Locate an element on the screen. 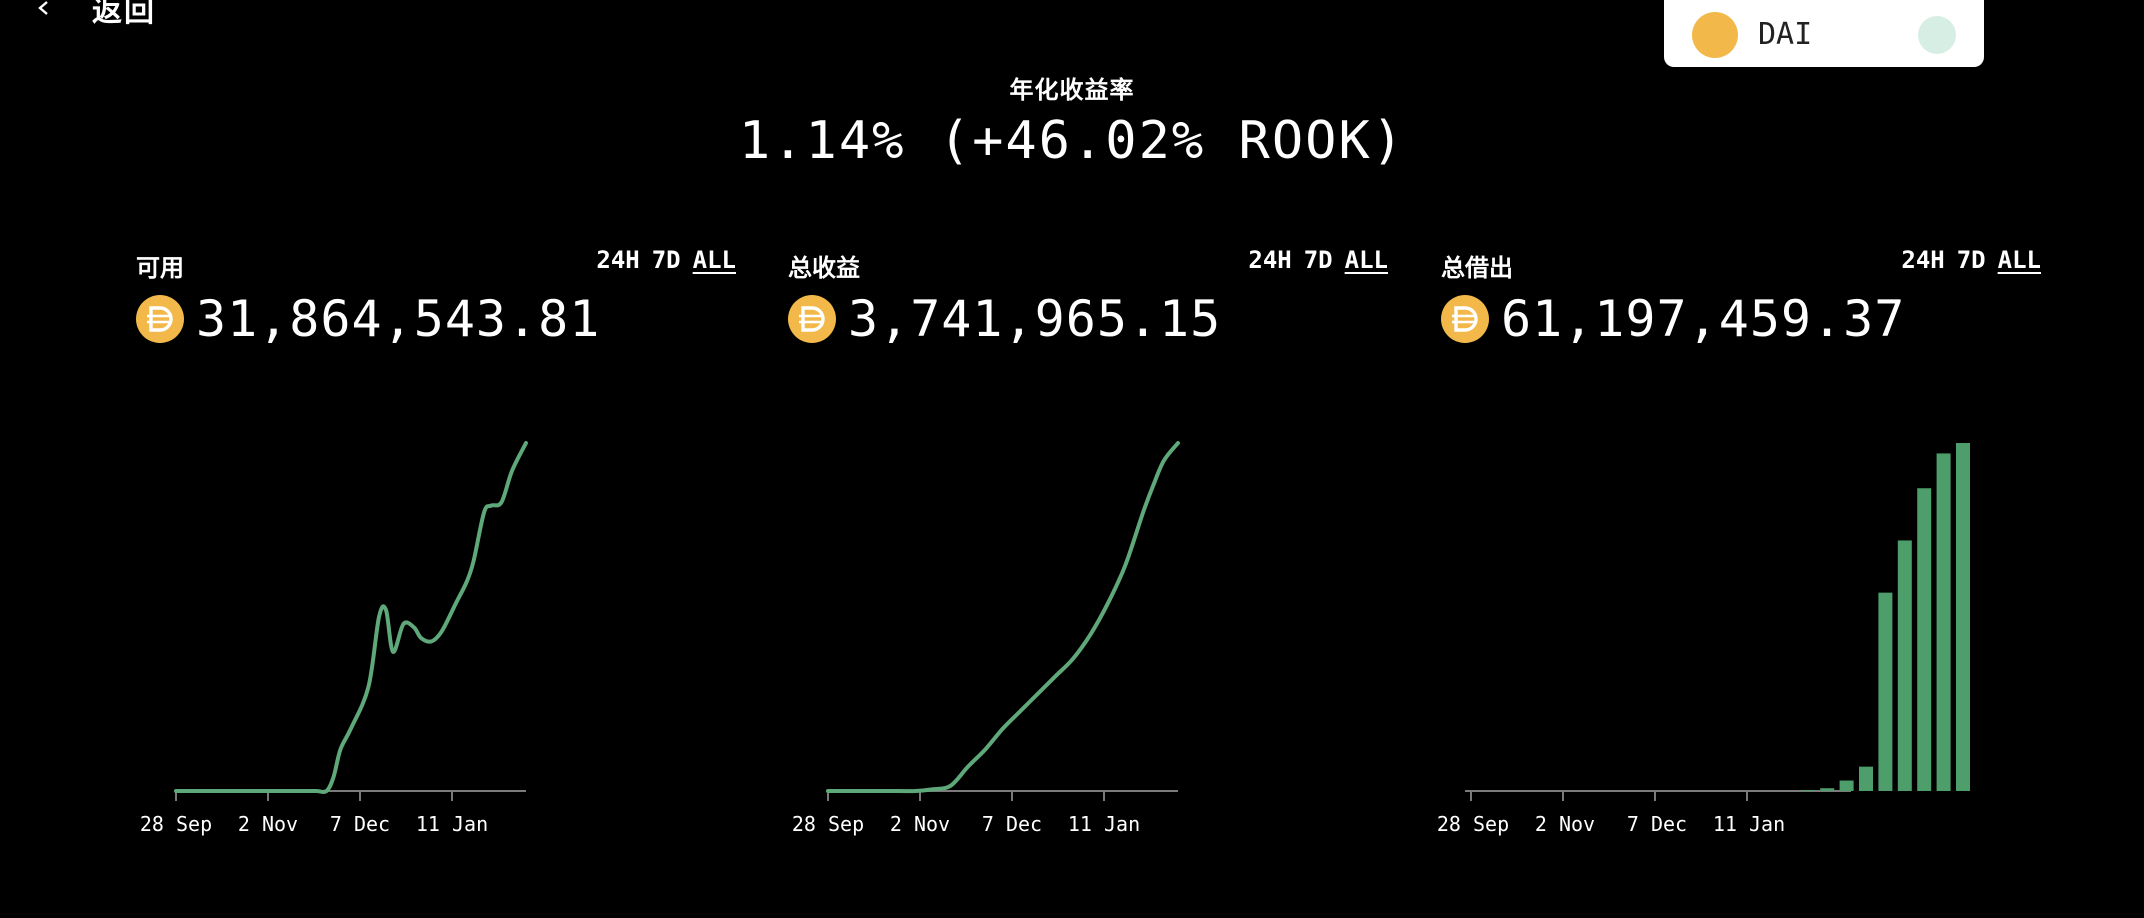 The image size is (2144, 918). borrowed-bar-chart: 28 Sep 2 Nov 7 Dec 11 Jan is located at coordinates (1703, 639).